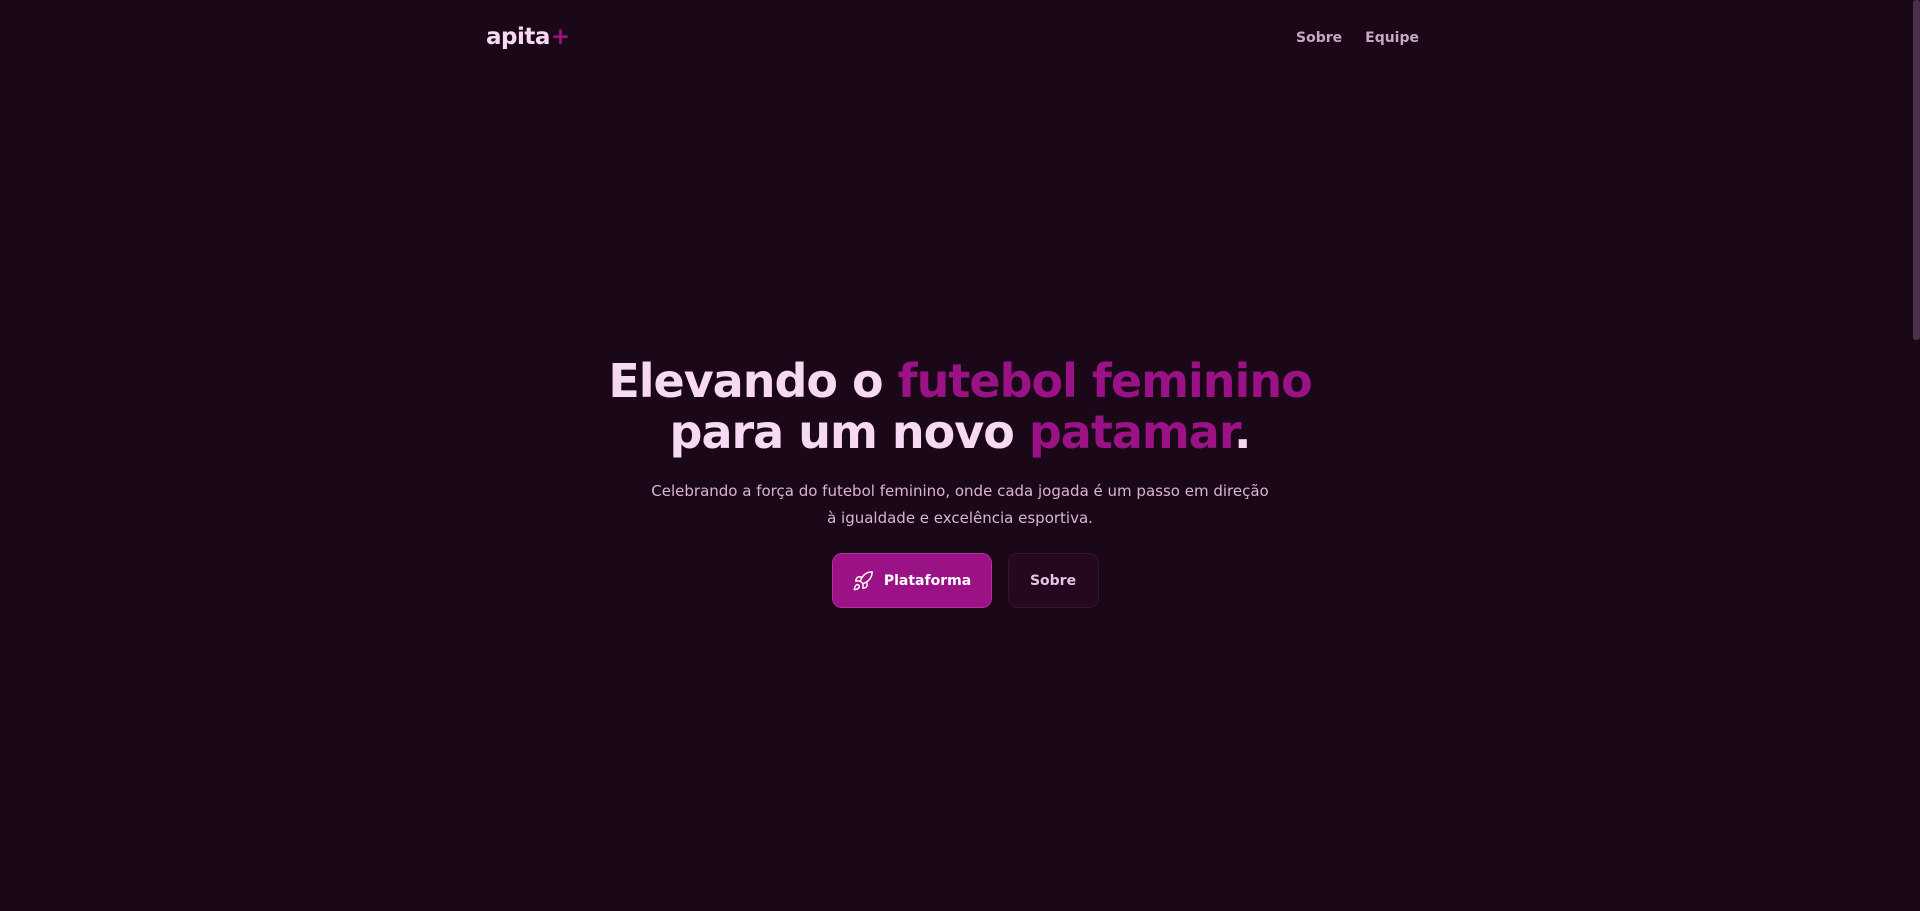  I want to click on headline-part-1: Elevando o, so click(753, 381).